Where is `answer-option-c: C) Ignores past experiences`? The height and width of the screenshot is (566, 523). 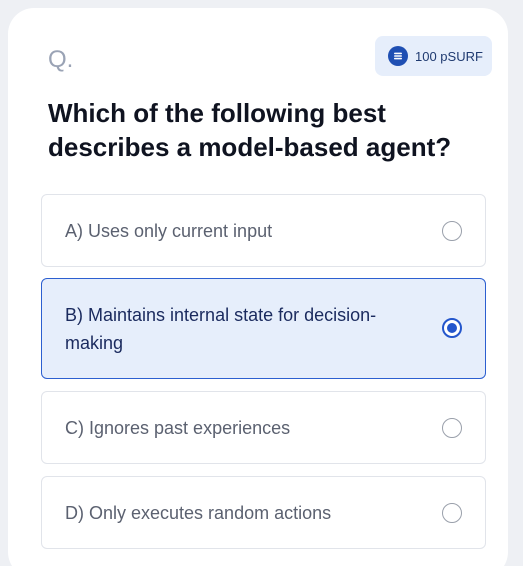 answer-option-c: C) Ignores past experiences is located at coordinates (263, 427).